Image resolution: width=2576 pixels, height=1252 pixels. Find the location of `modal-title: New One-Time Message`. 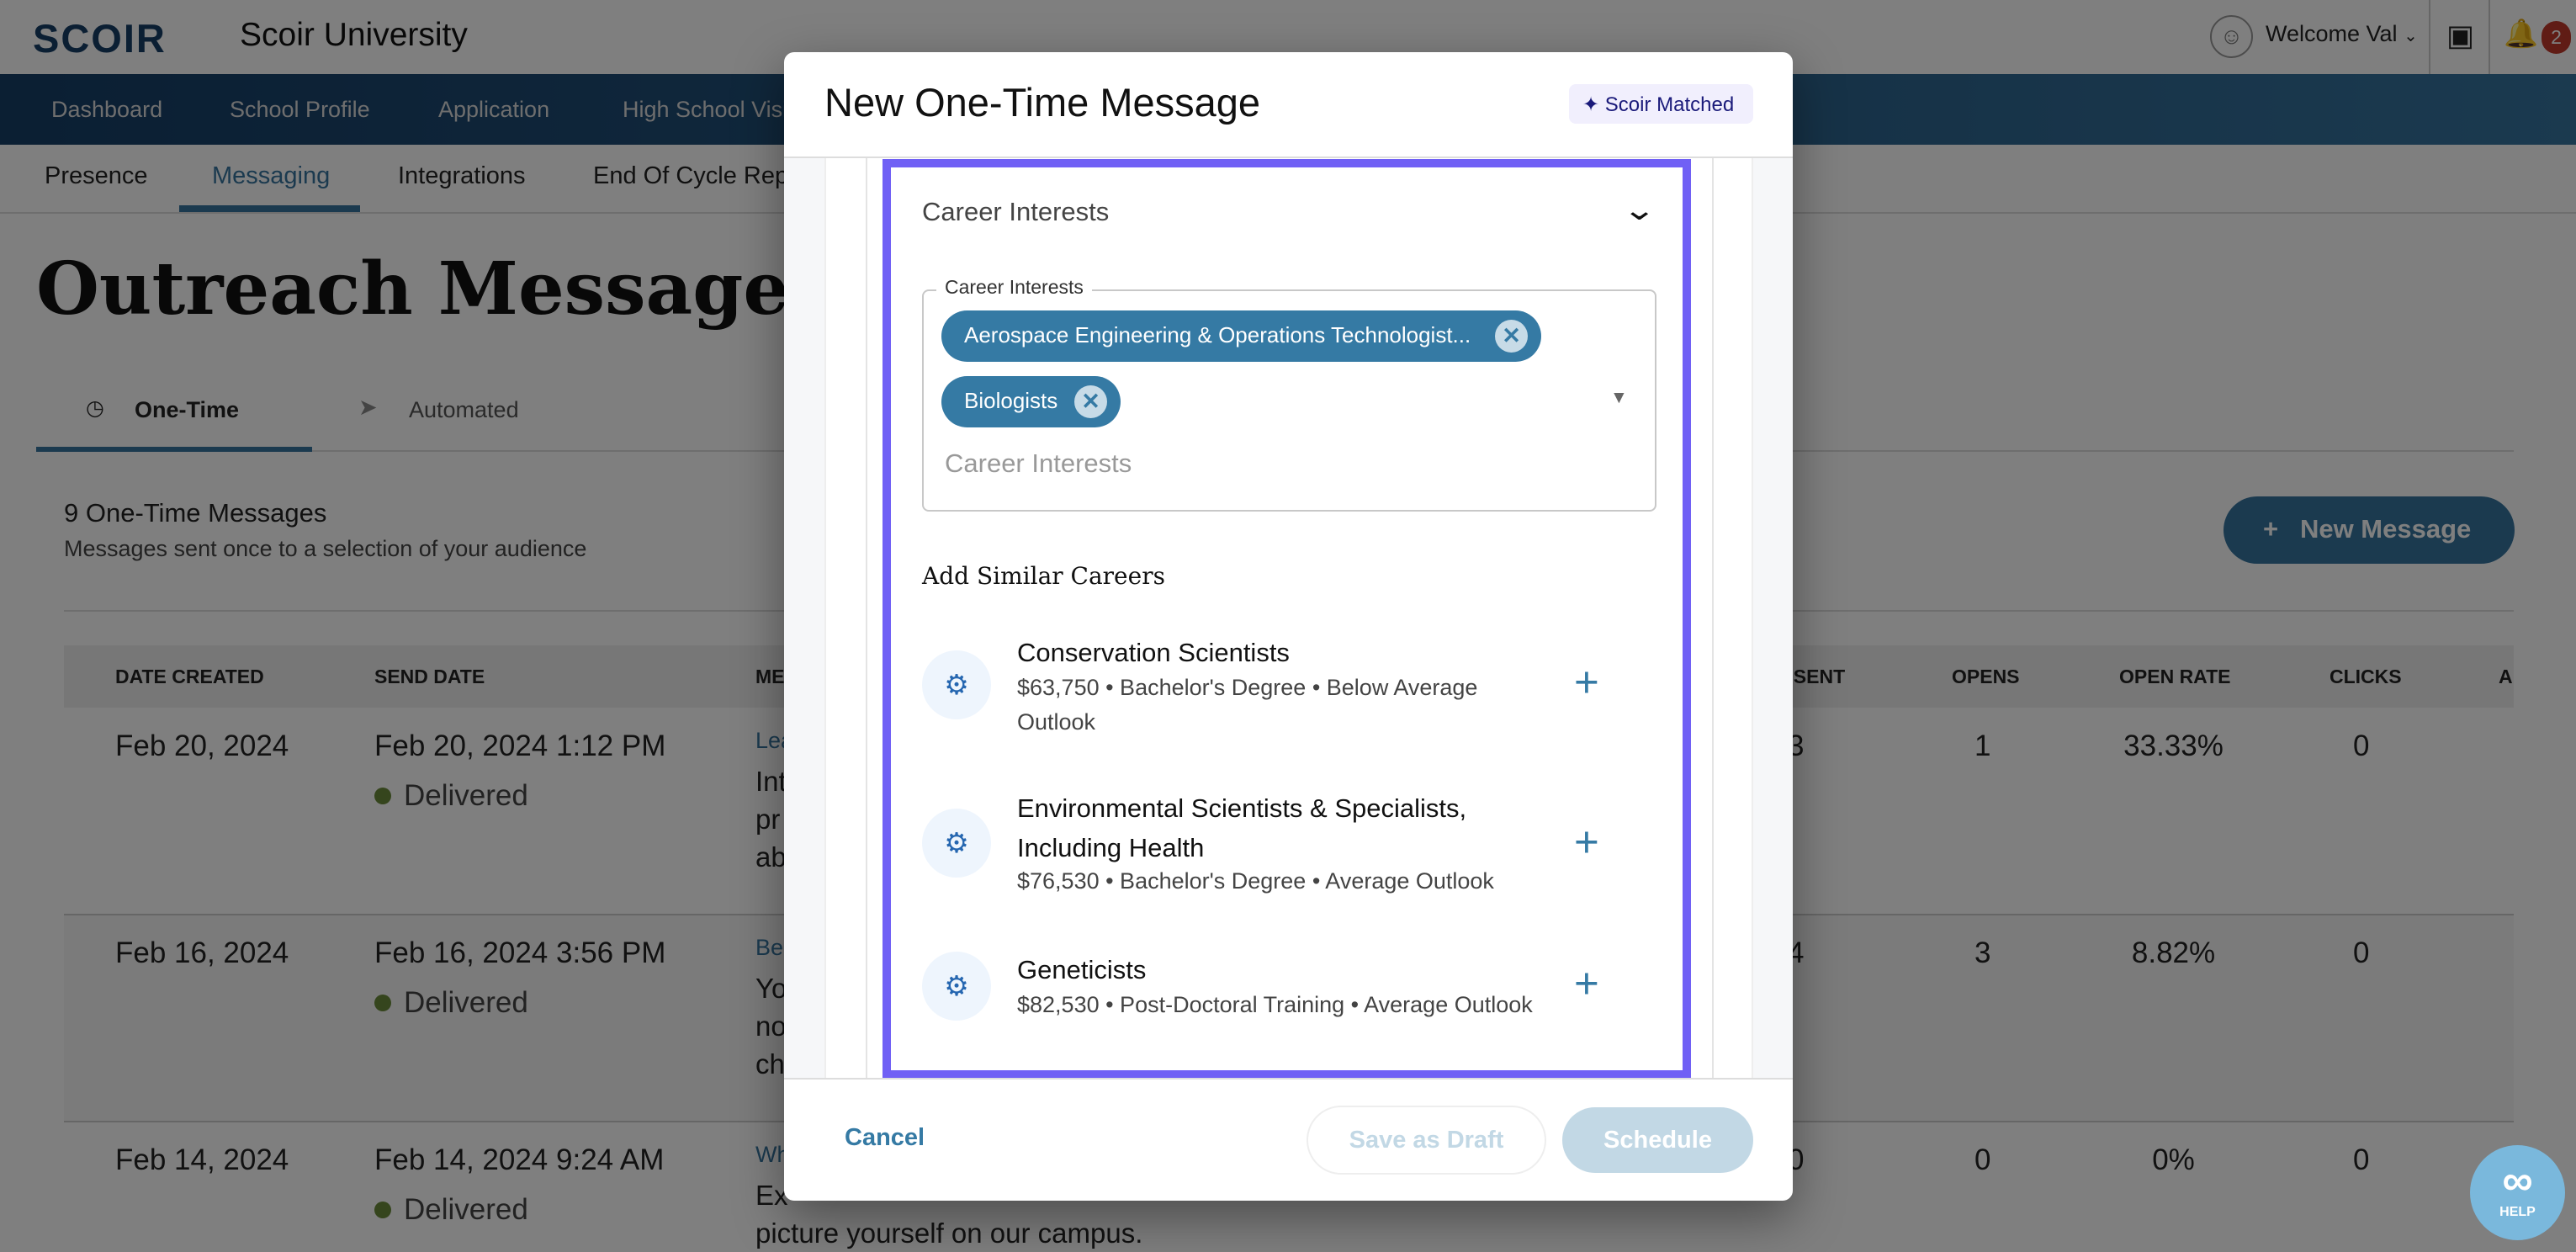

modal-title: New One-Time Message is located at coordinates (1042, 102).